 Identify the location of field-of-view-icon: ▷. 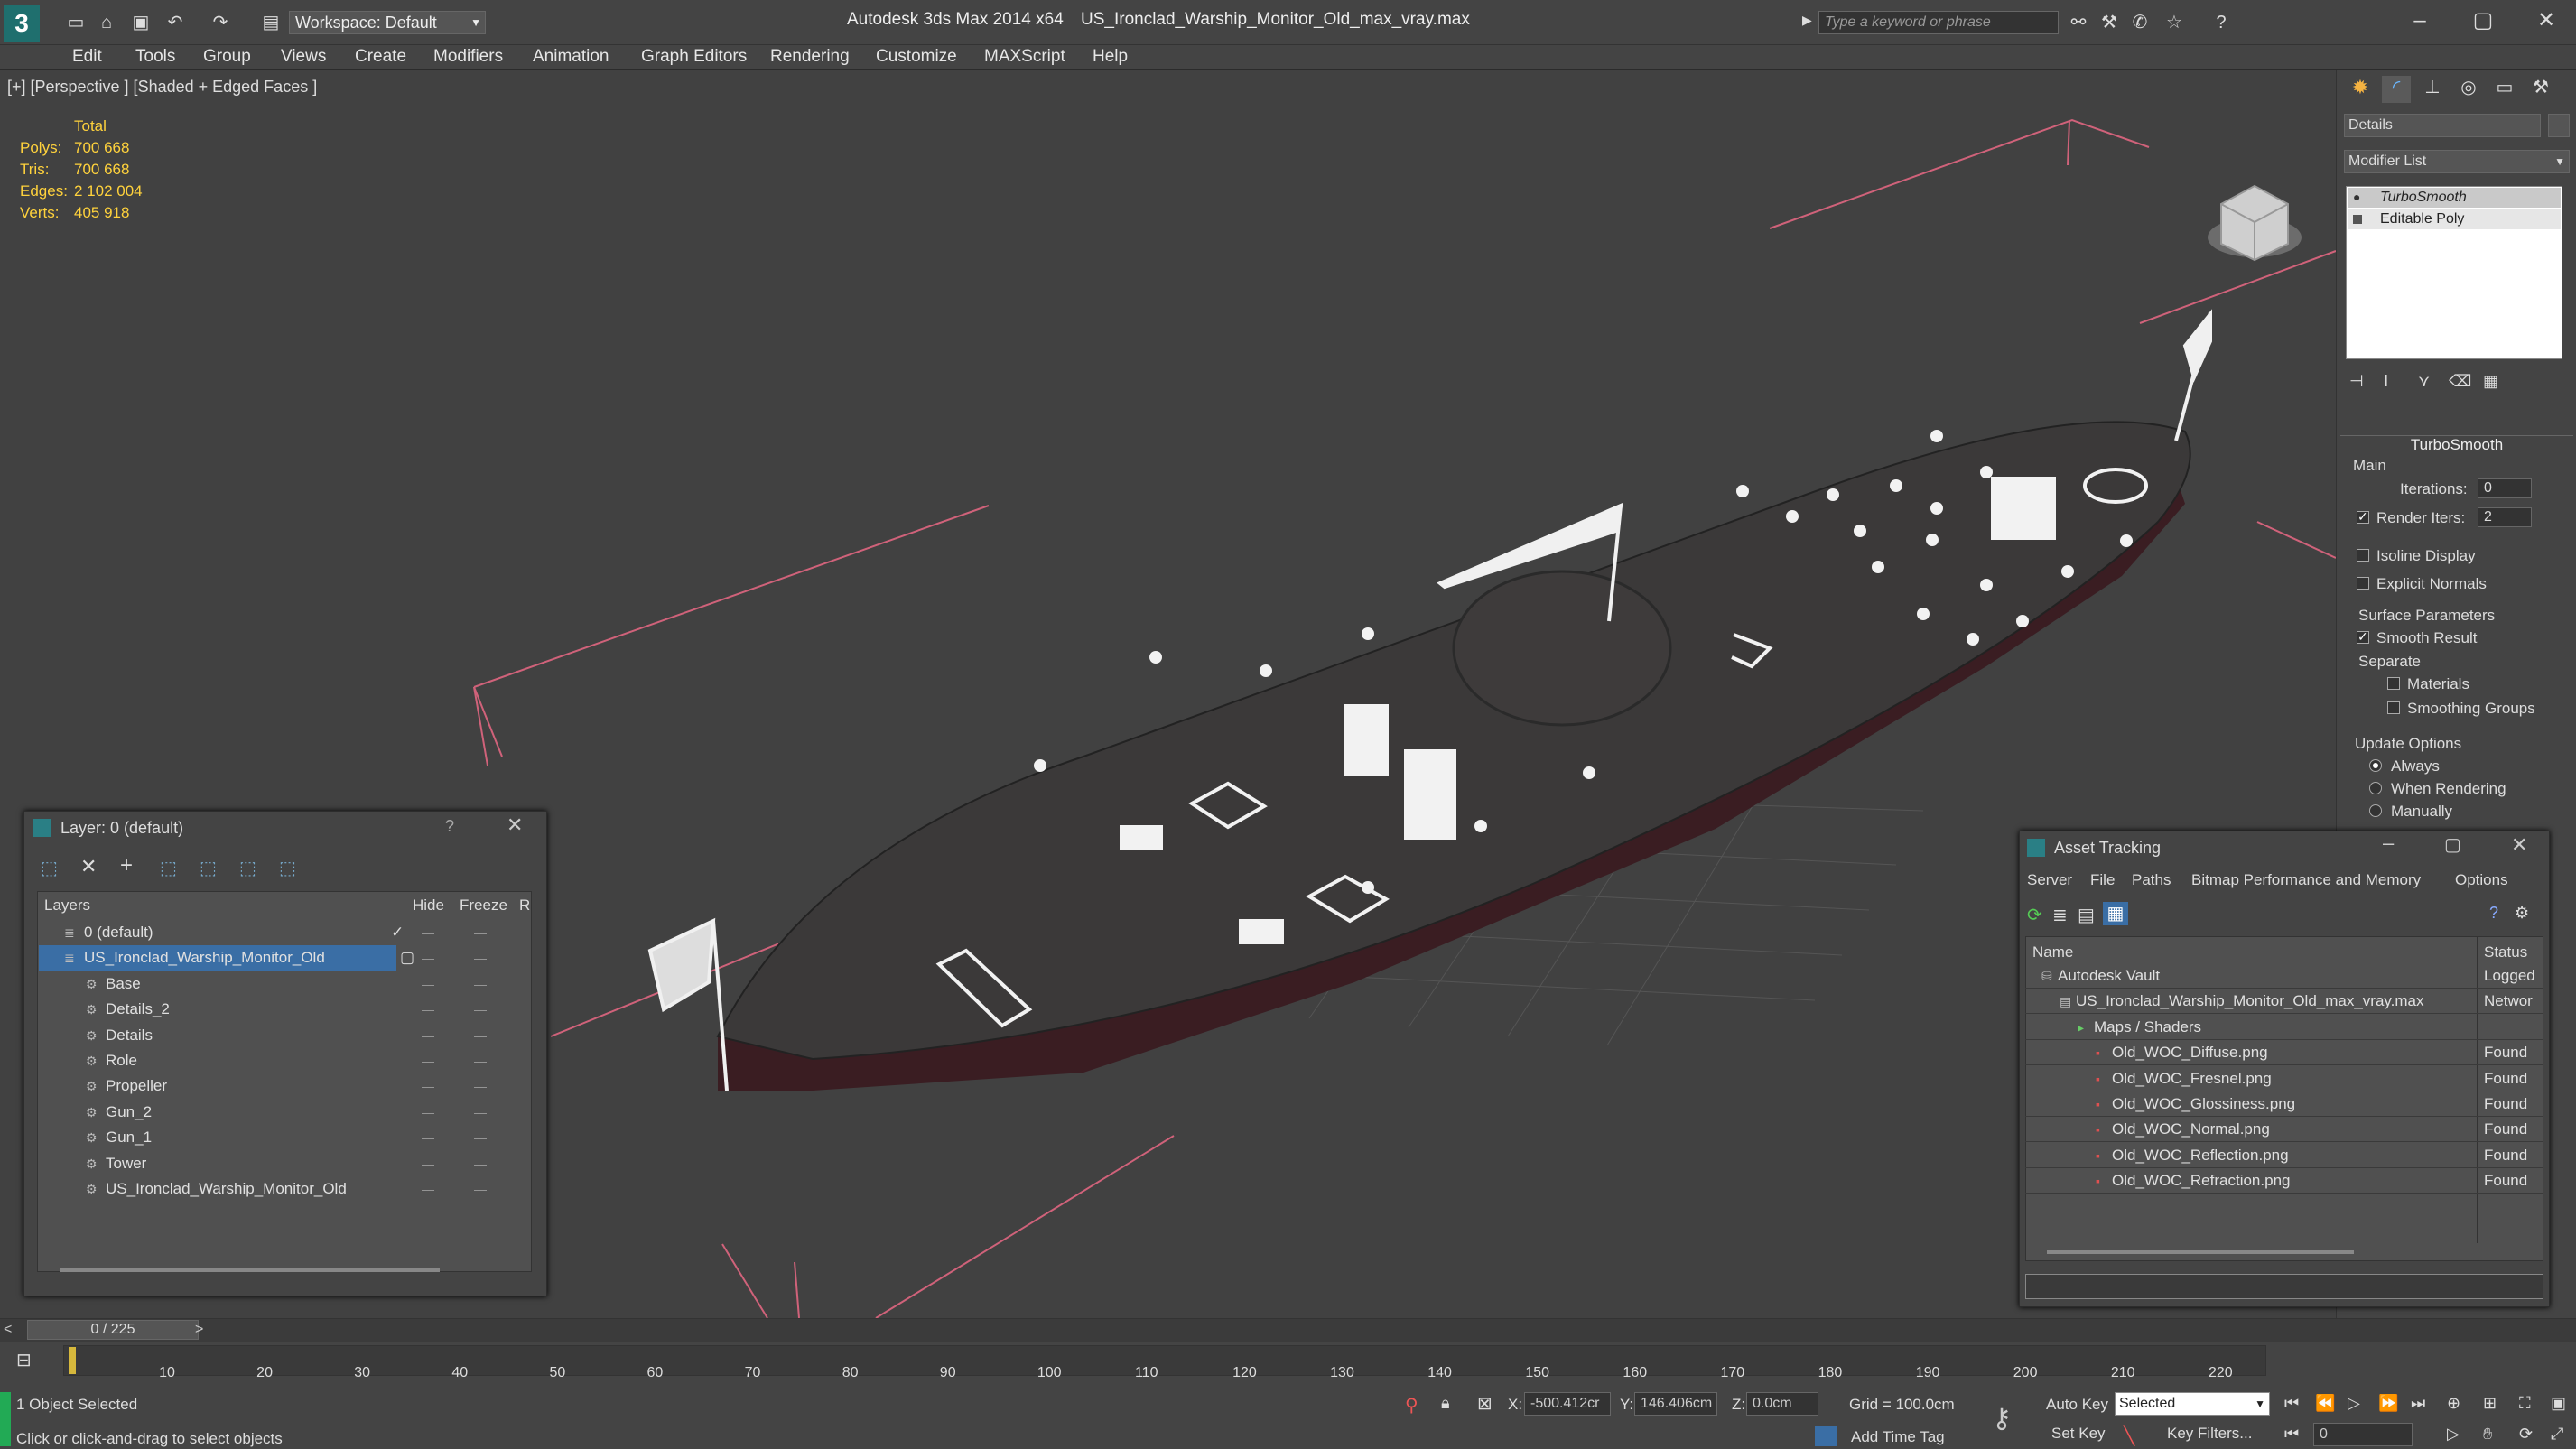
(2453, 1434).